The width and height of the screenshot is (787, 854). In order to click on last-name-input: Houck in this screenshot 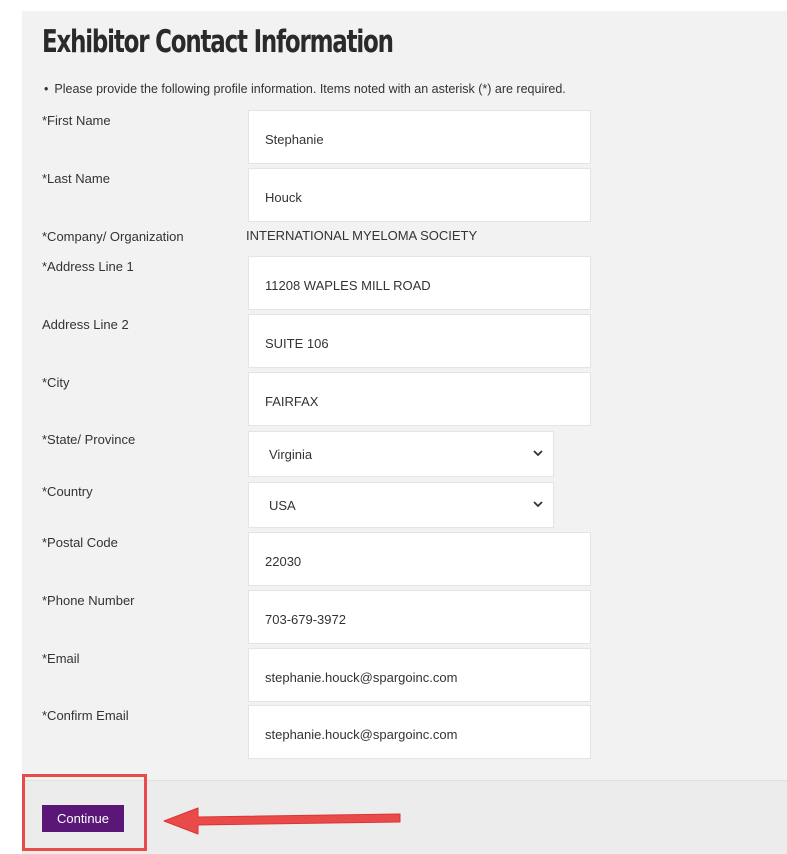, I will do `click(419, 195)`.